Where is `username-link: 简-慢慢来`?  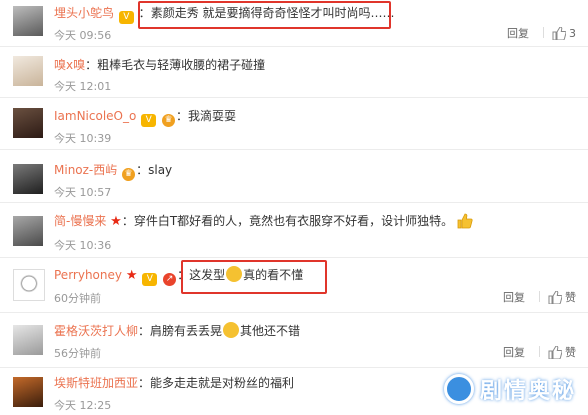 username-link: 简-慢慢来 is located at coordinates (80, 221).